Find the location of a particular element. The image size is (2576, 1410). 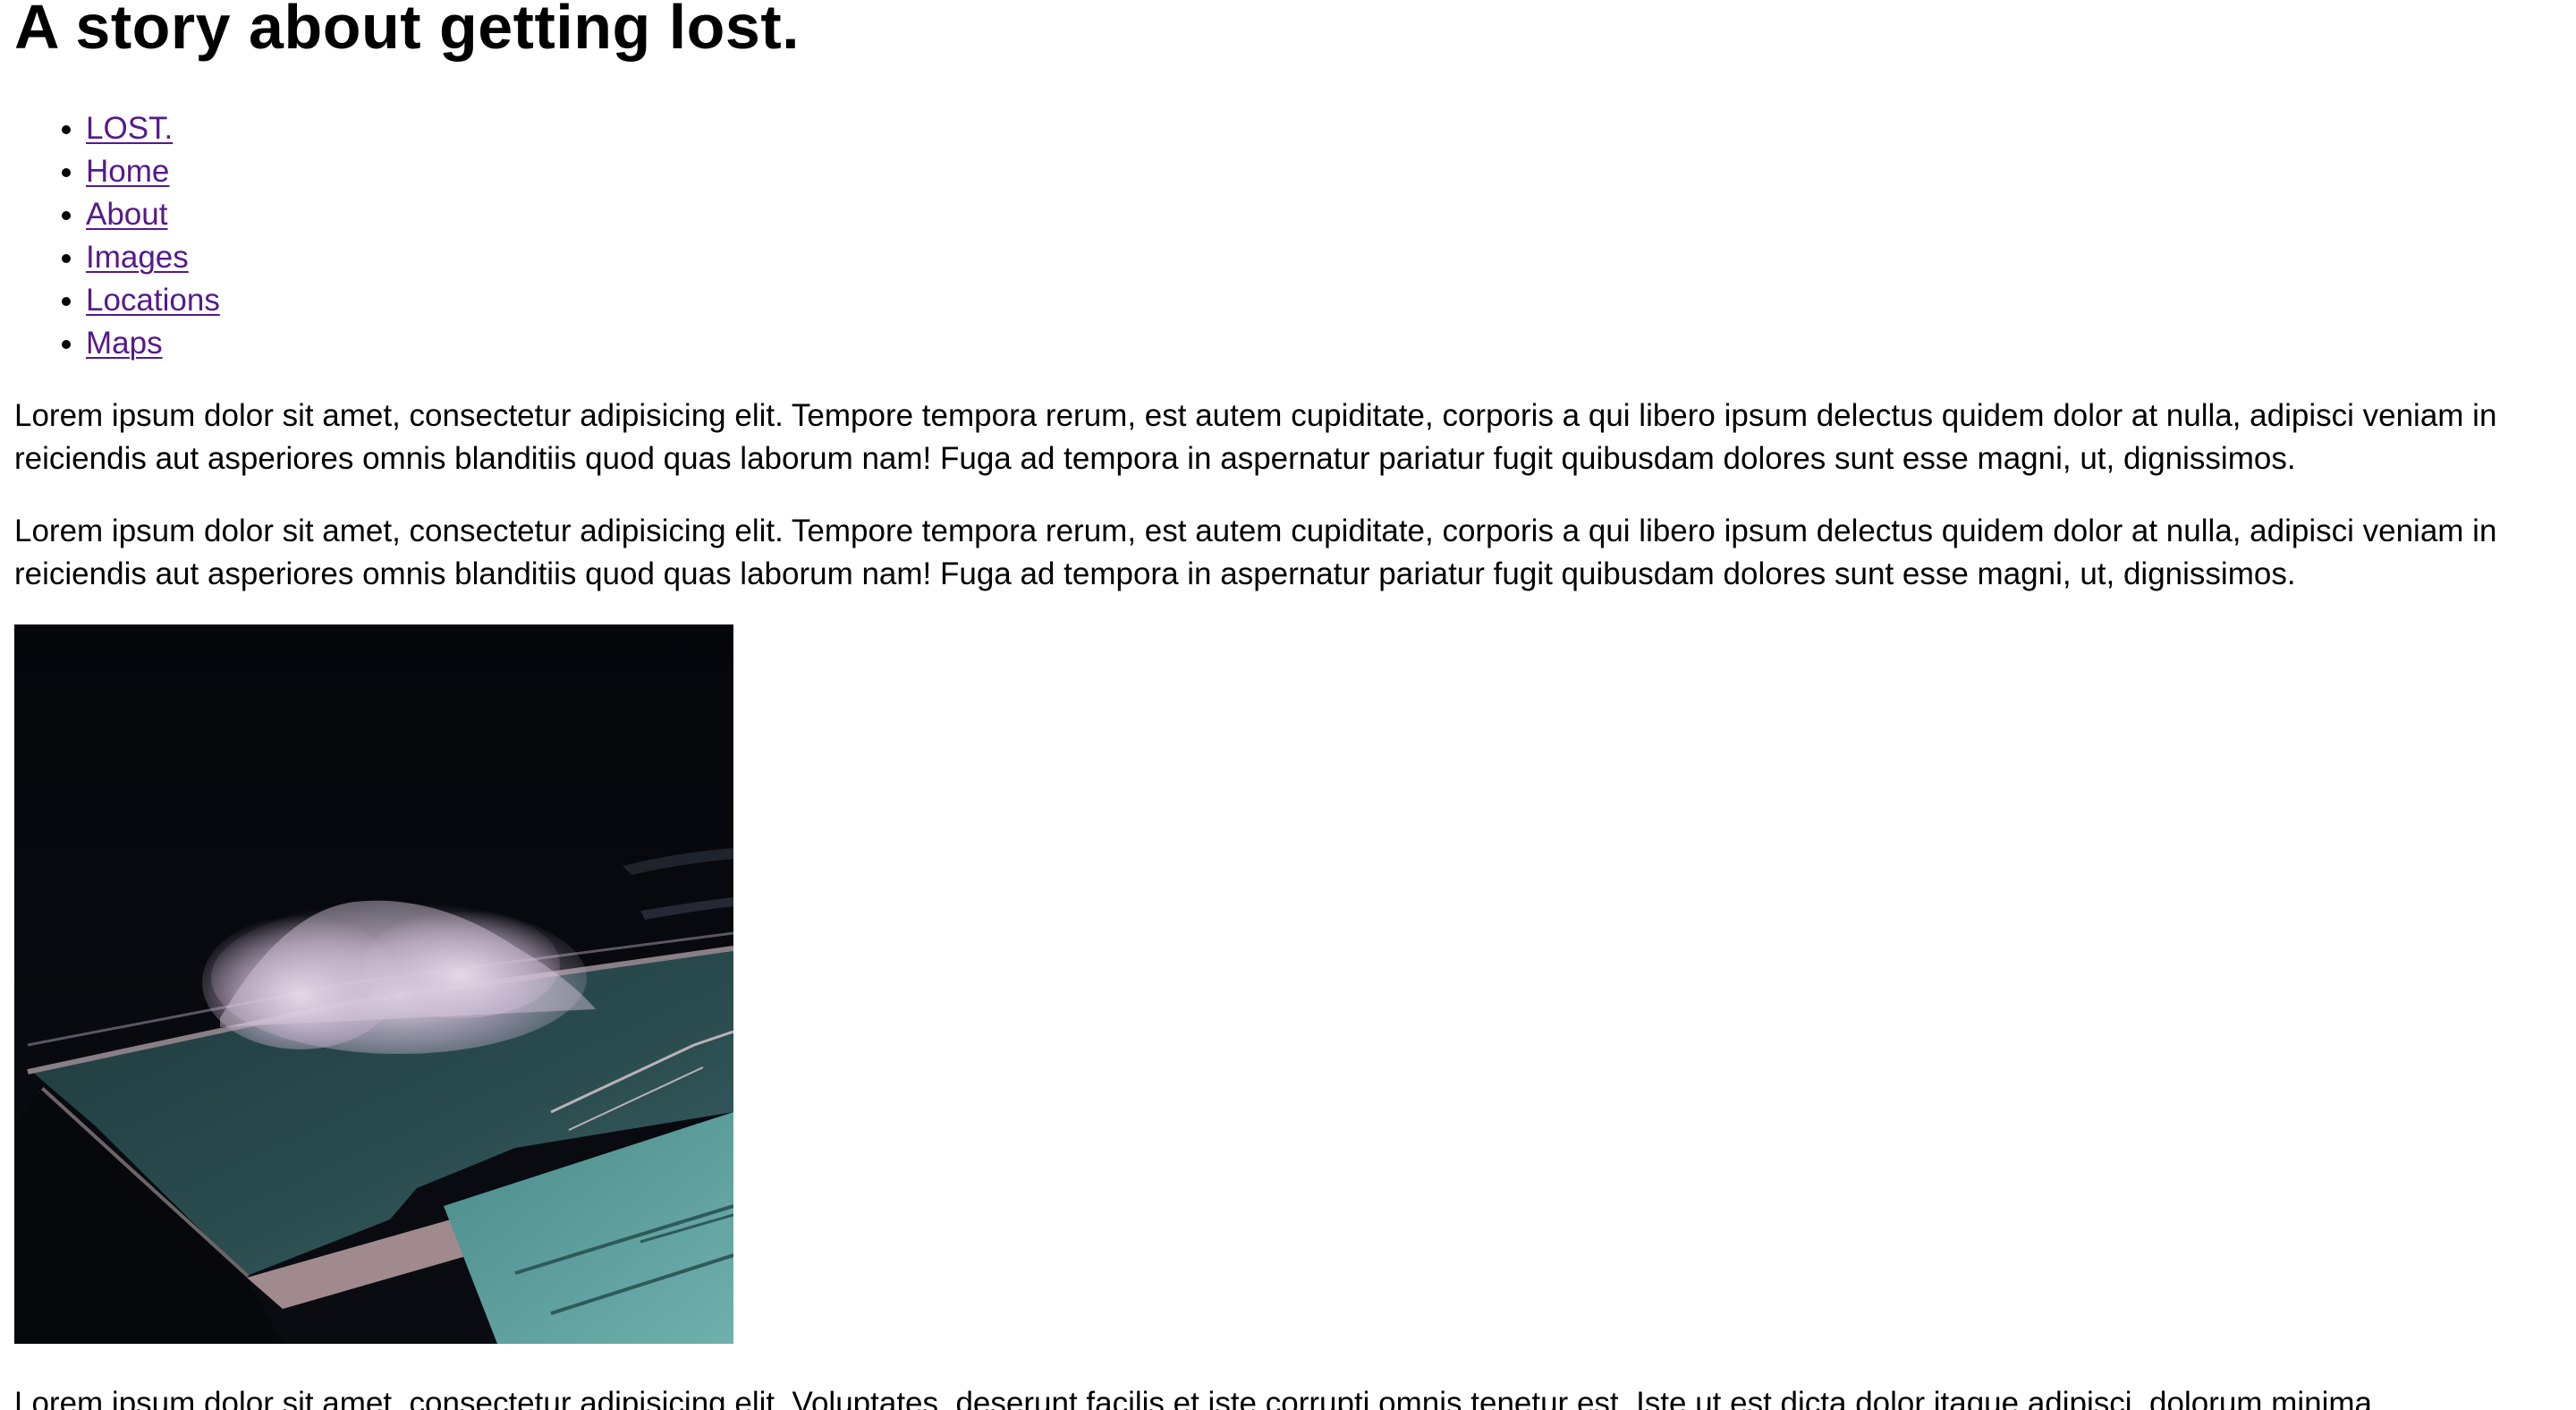

nav-link-home: Home is located at coordinates (127, 172).